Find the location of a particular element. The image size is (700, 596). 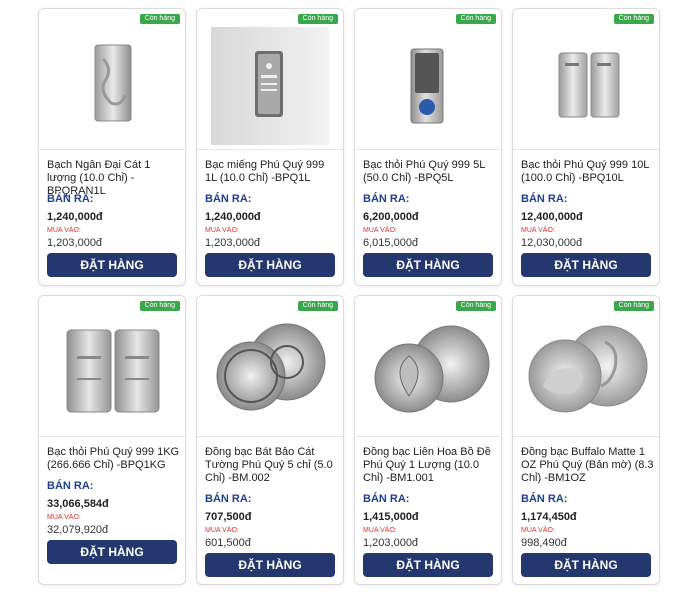

buy-price: 6,015,000đ is located at coordinates (391, 243).